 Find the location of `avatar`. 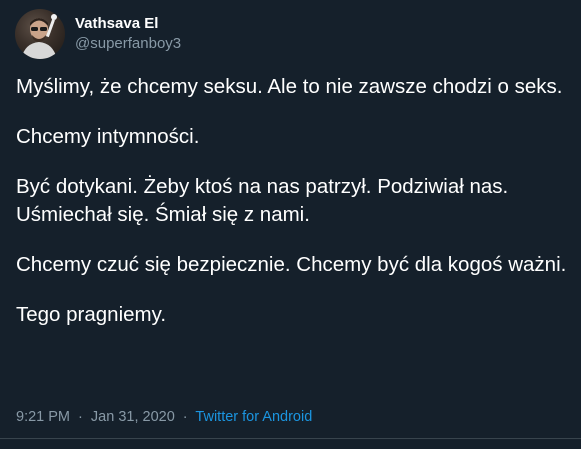

avatar is located at coordinates (40, 34).